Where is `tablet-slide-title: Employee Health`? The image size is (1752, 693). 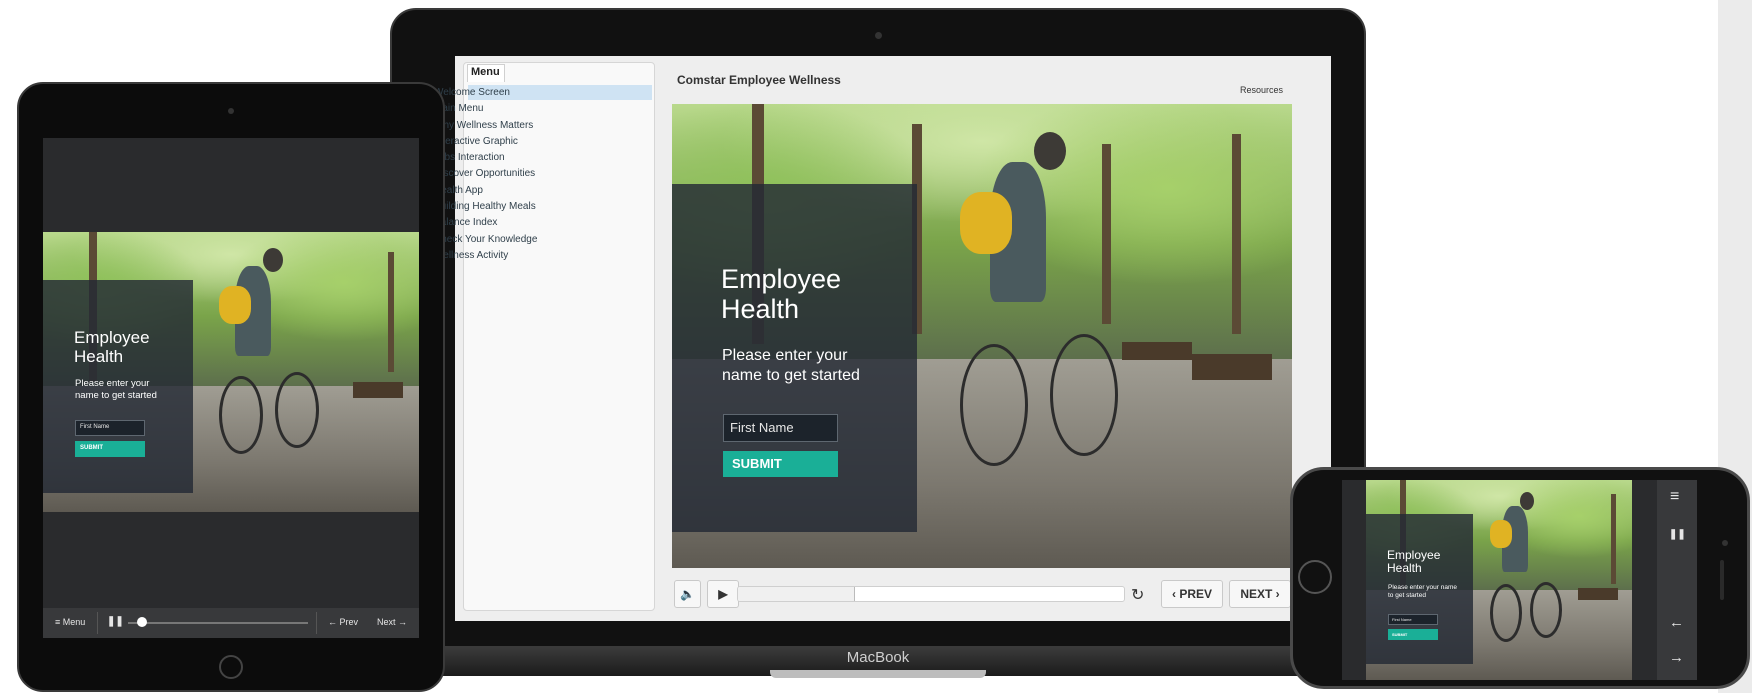 tablet-slide-title: Employee Health is located at coordinates (112, 347).